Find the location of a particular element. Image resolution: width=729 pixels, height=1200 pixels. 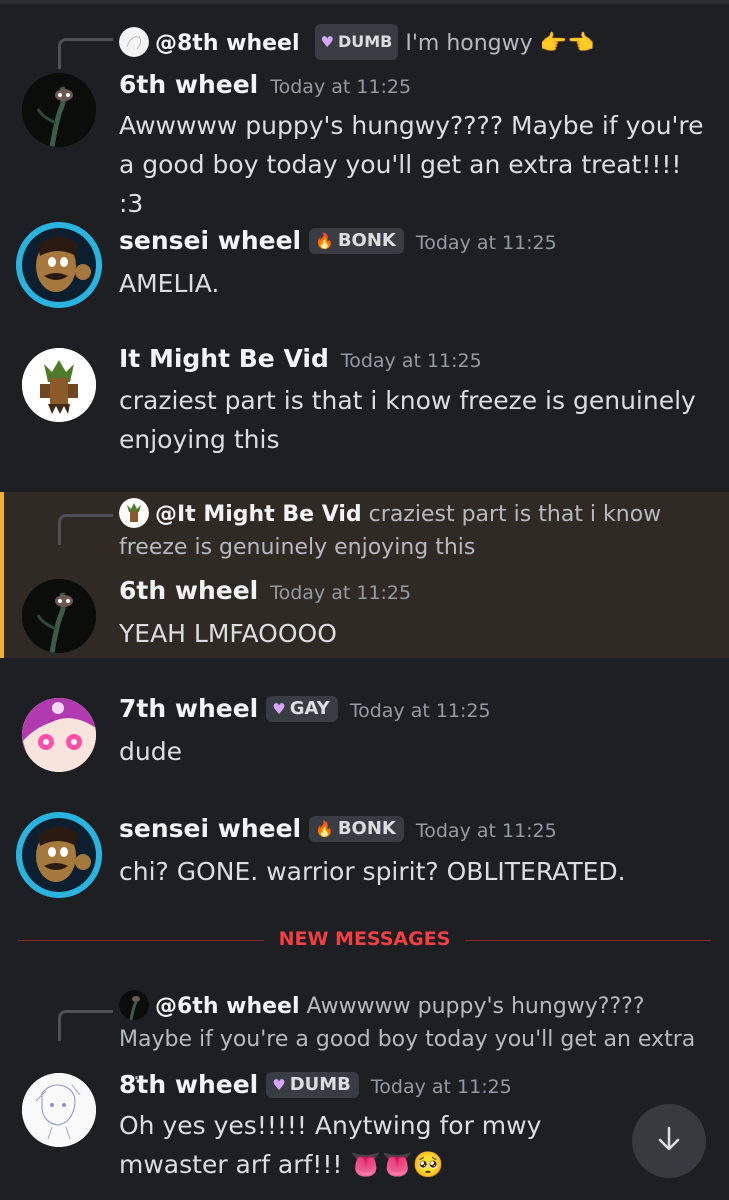

reply-author: @6th wheel is located at coordinates (227, 1006).